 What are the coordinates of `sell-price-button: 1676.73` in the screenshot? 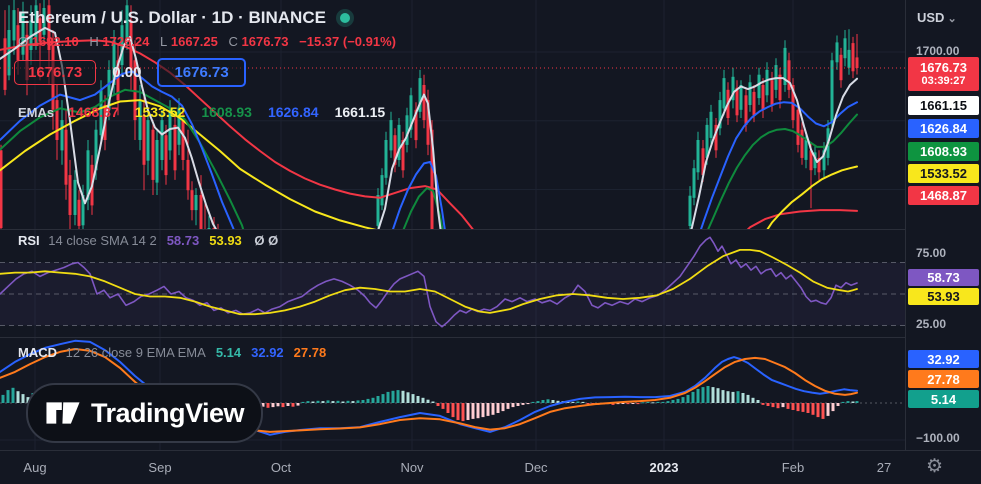 It's located at (55, 72).